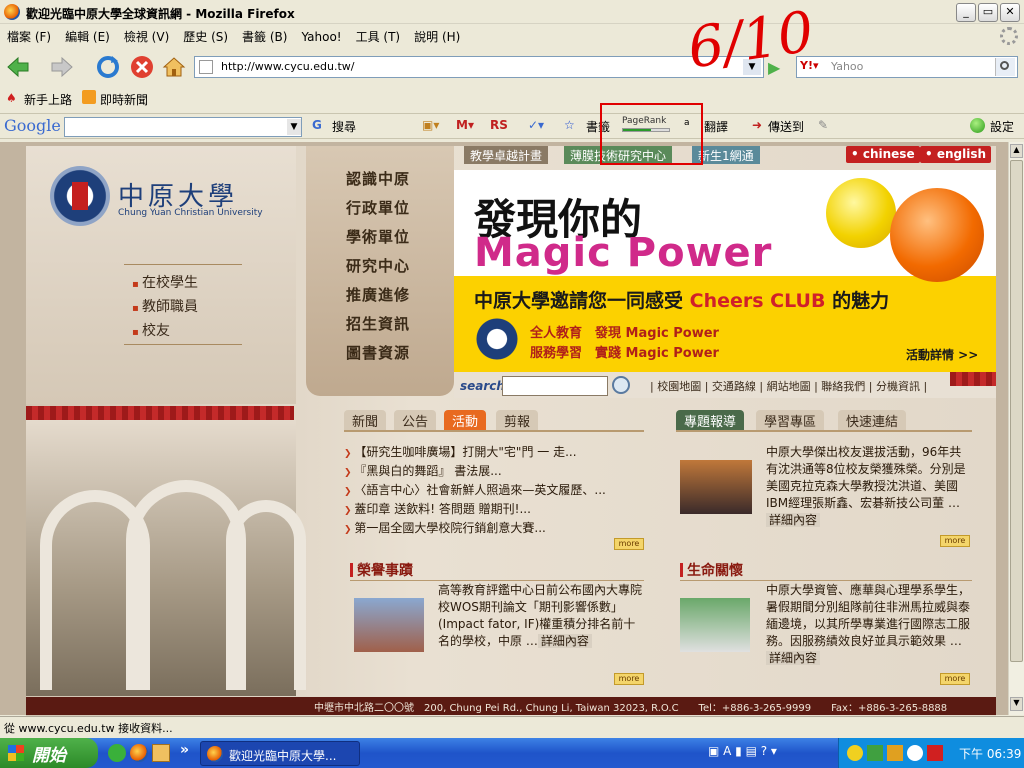  What do you see at coordinates (378, 323) in the screenshot?
I see `nav-admissions: 招生資訊` at bounding box center [378, 323].